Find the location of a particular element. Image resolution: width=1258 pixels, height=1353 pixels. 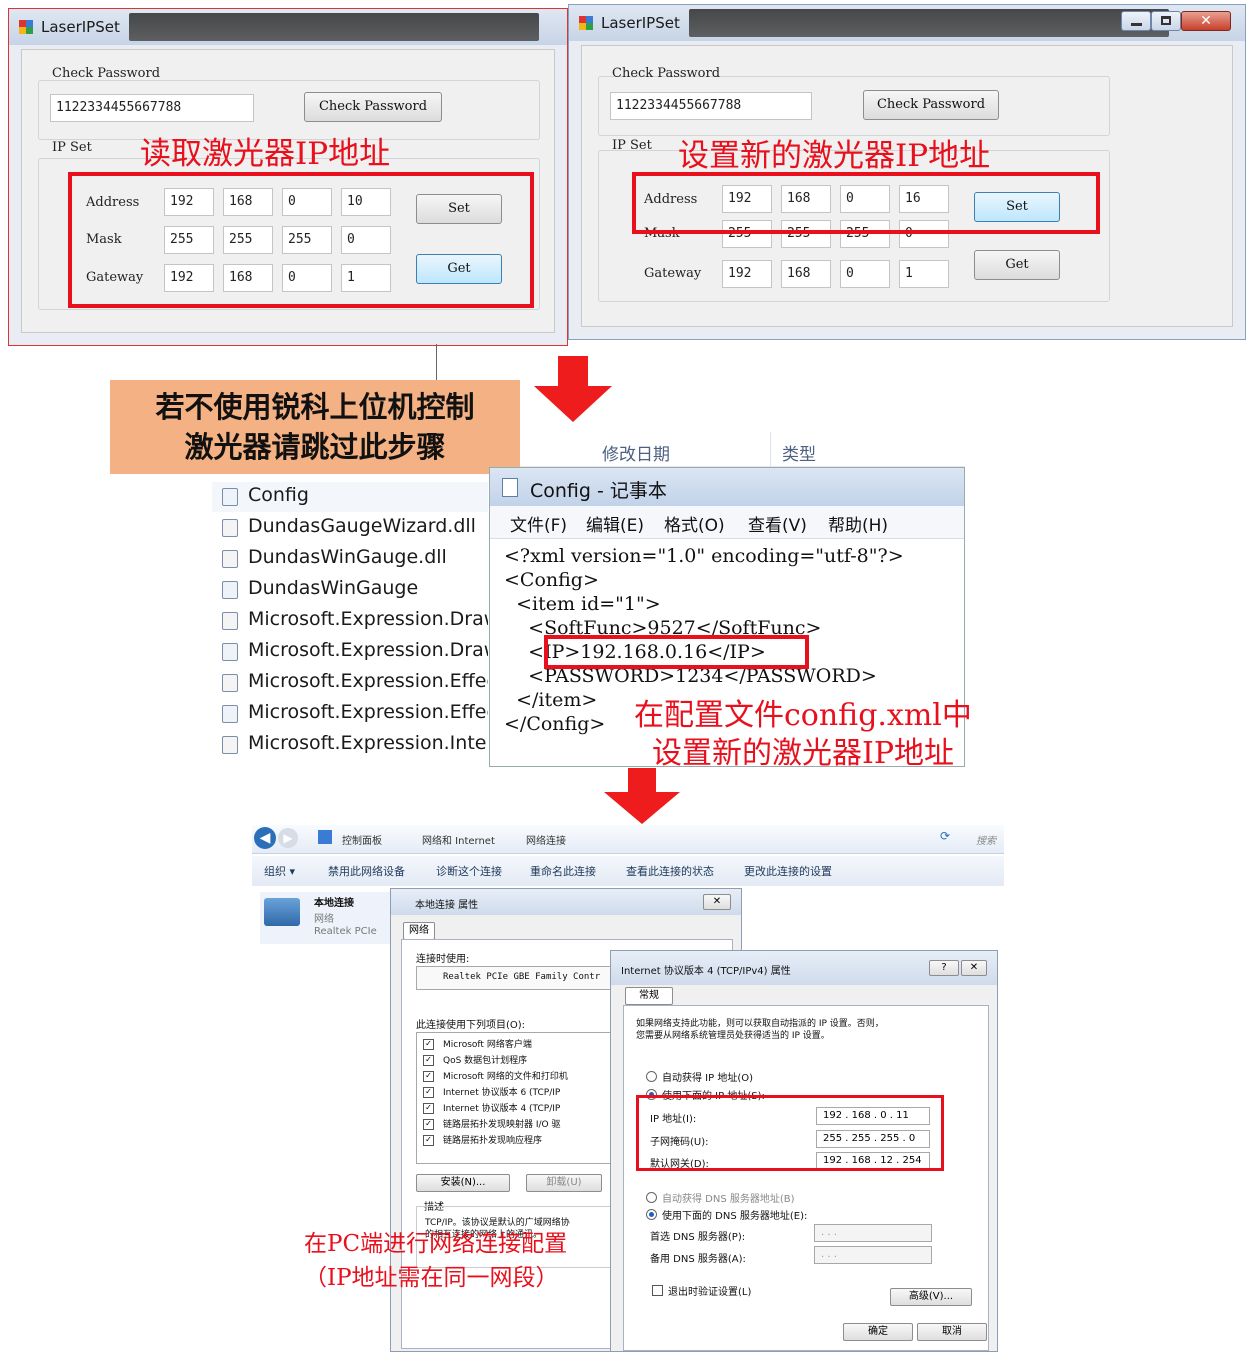

auto-ip-label: 自动获得 IP 地址(O) is located at coordinates (707, 1076).